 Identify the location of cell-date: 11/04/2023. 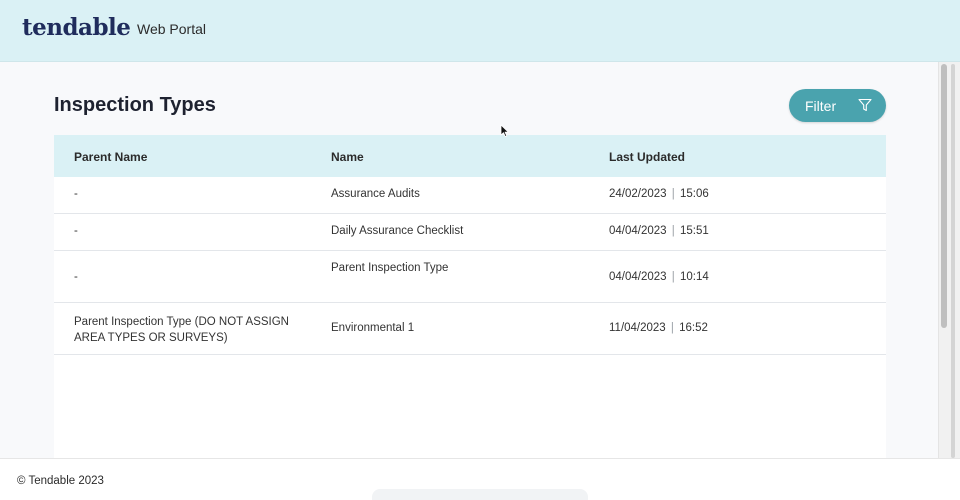
(637, 328).